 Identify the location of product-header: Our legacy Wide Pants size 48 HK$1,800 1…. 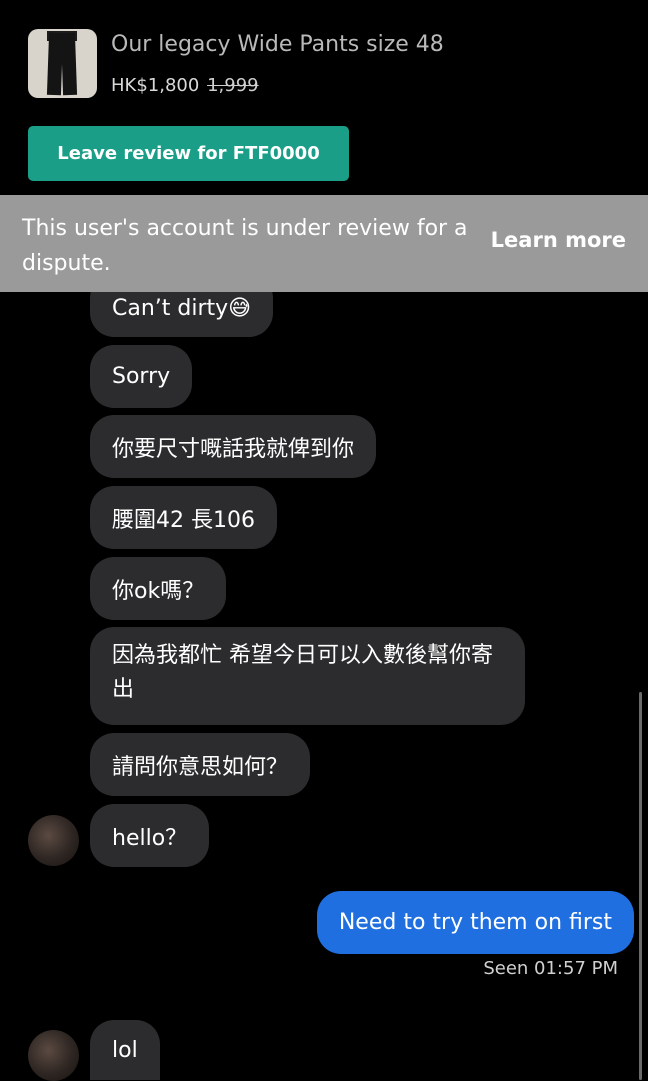
(324, 55).